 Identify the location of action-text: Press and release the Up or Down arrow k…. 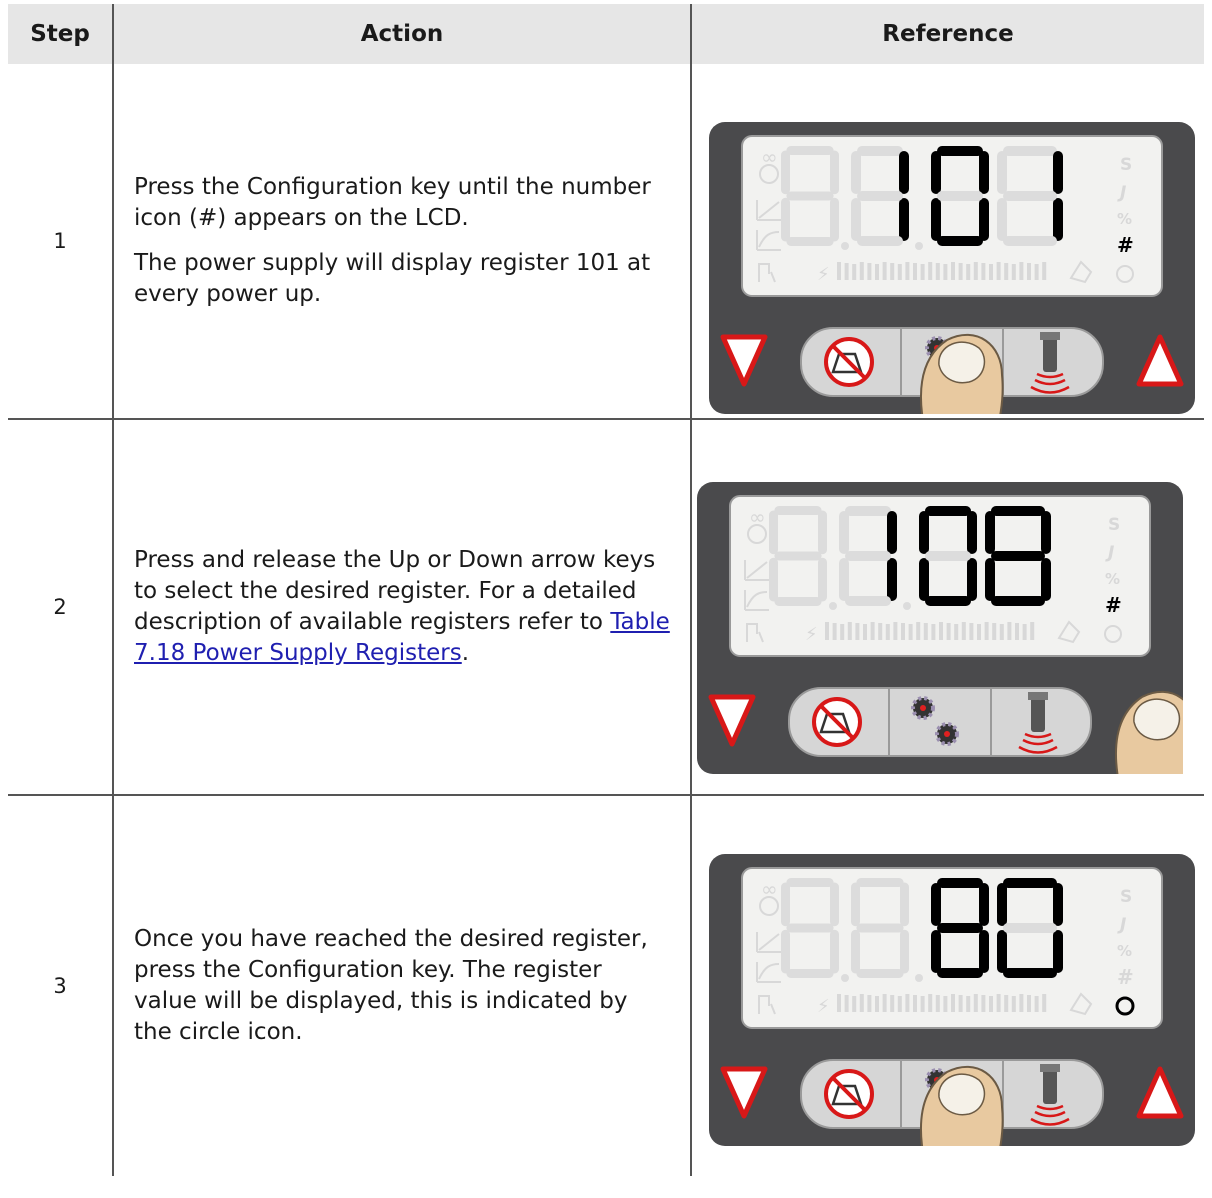
(402, 607).